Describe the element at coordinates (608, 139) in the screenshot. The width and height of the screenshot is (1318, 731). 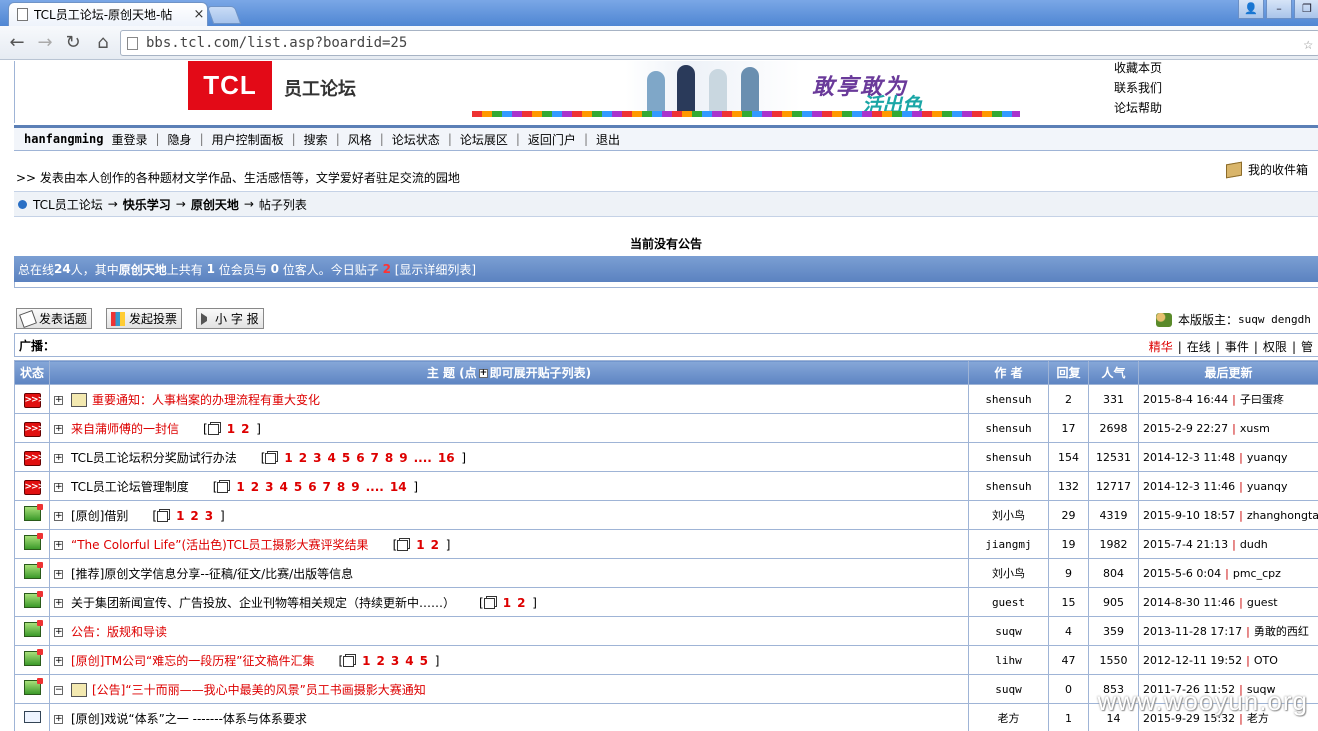
I see `menu-logout: 退出` at that location.